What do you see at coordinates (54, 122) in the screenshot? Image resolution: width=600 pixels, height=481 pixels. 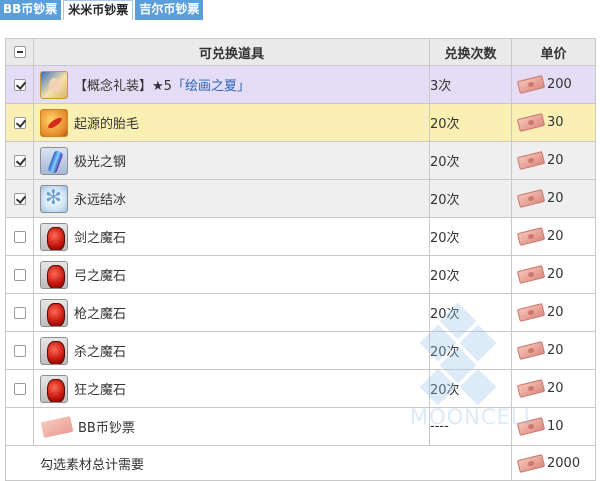 I see `phoenix-feather-icon` at bounding box center [54, 122].